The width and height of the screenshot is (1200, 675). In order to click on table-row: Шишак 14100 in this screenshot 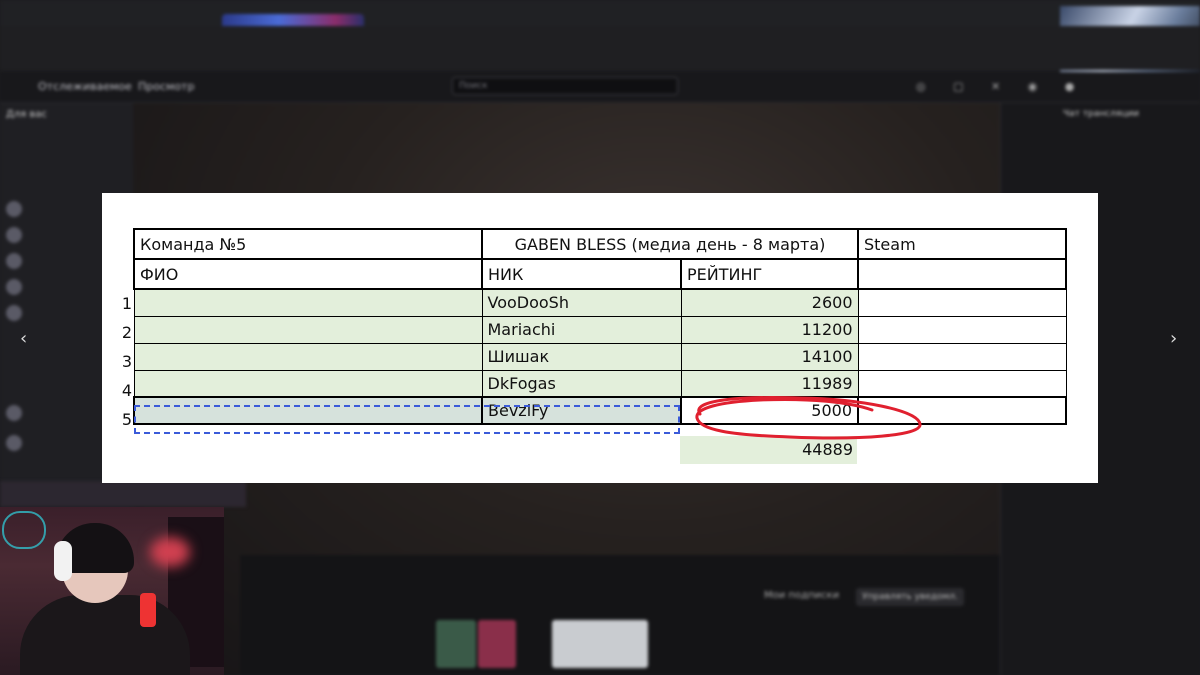, I will do `click(600, 356)`.